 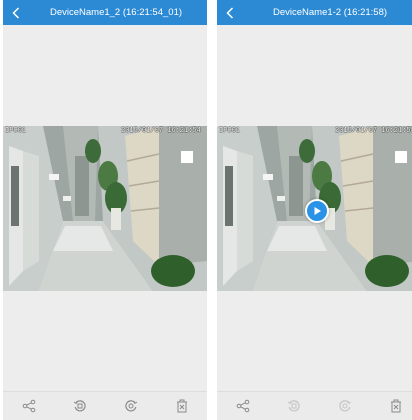 What do you see at coordinates (116, 12) in the screenshot?
I see `page-title: DeviceName1_2 (16:21:54_01)` at bounding box center [116, 12].